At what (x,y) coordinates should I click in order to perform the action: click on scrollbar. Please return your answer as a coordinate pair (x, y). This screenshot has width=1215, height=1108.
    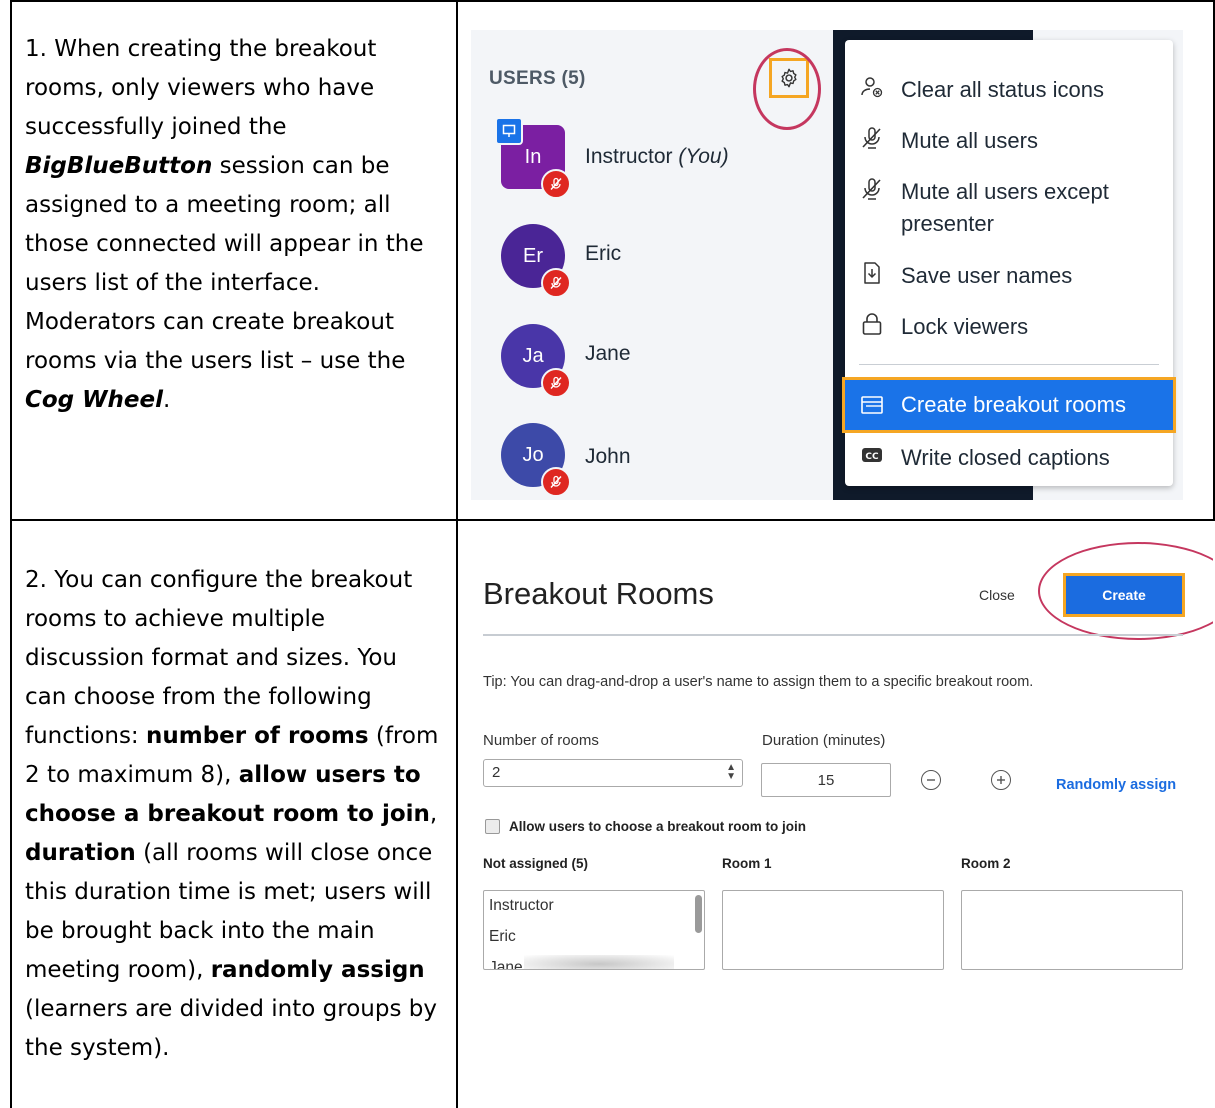
    Looking at the image, I should click on (698, 914).